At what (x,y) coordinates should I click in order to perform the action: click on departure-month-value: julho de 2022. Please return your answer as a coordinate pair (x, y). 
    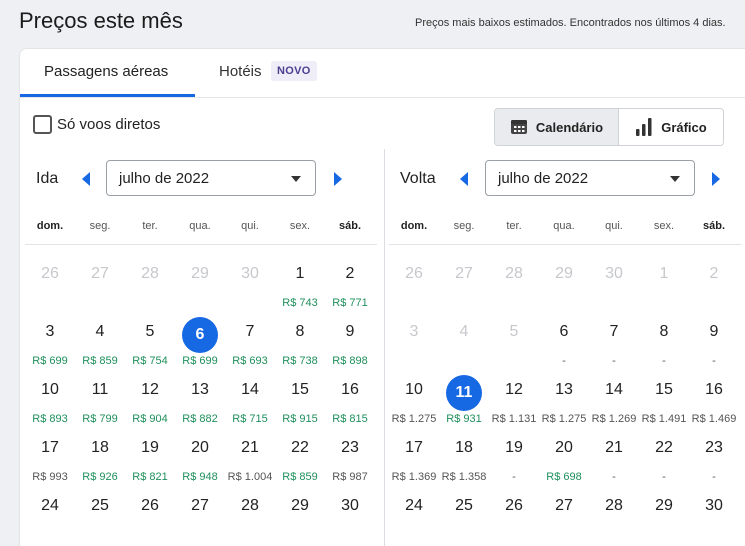
    Looking at the image, I should click on (164, 178).